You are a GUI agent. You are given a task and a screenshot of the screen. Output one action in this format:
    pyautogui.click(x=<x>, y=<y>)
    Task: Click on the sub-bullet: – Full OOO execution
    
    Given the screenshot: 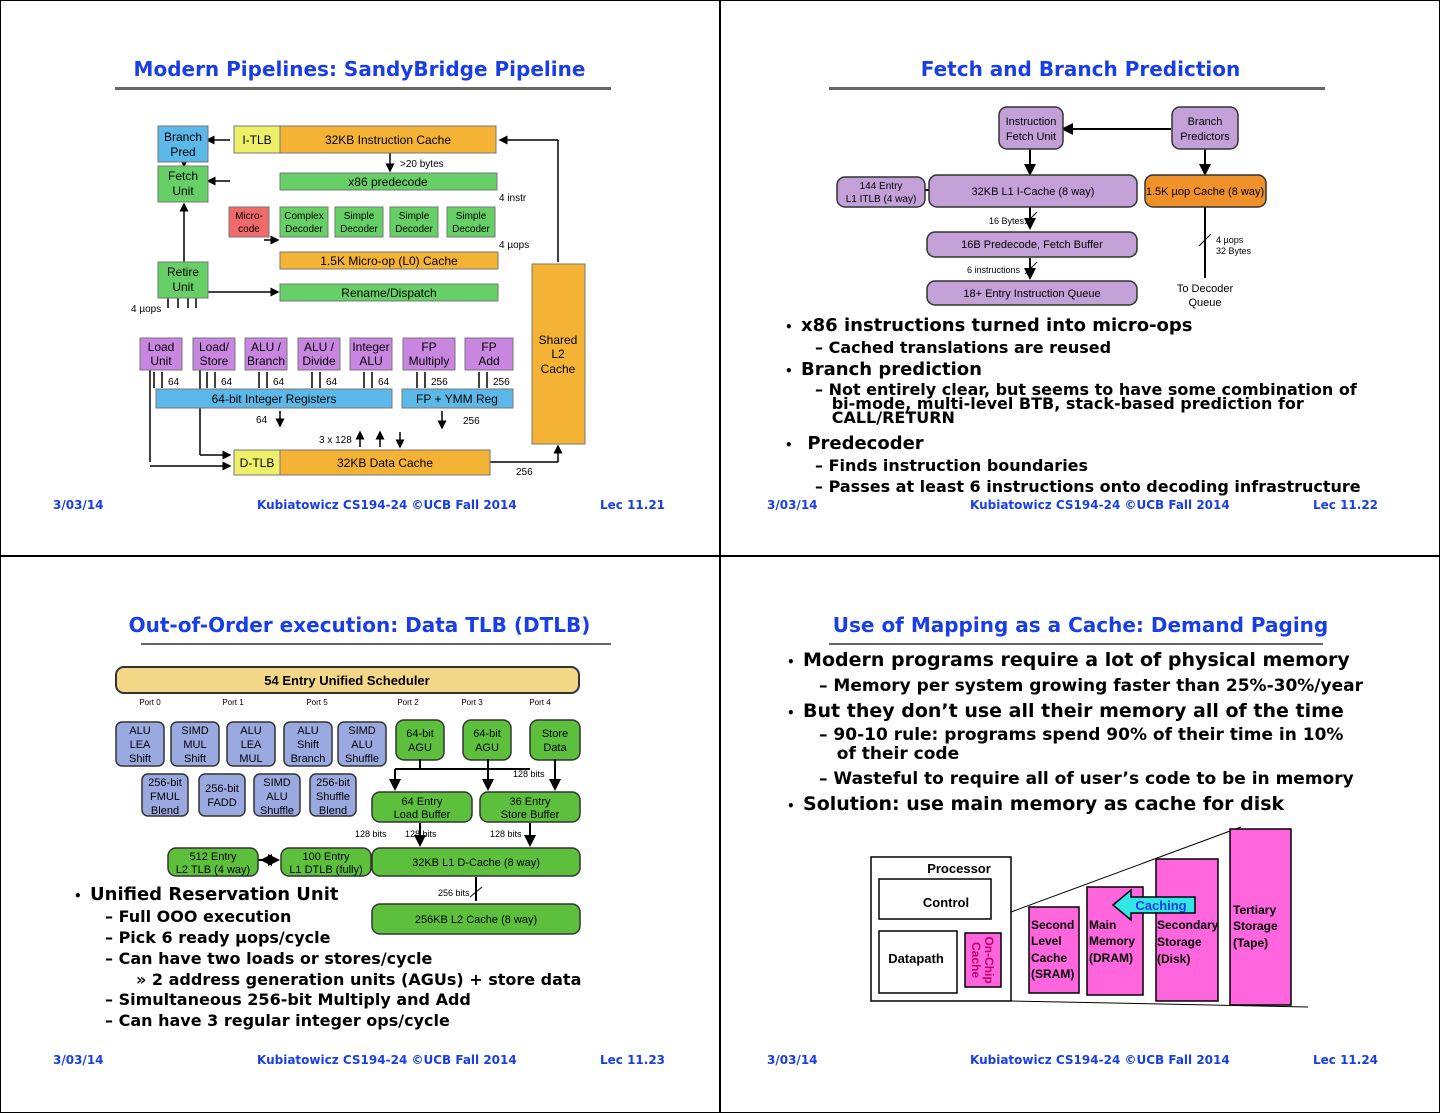 What is the action you would take?
    pyautogui.click(x=198, y=916)
    